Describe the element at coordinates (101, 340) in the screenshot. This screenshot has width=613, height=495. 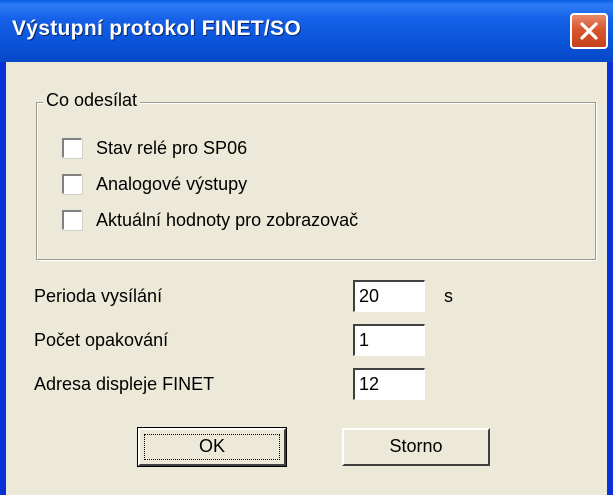
I see `repeat-count-label: Počet opakování` at that location.